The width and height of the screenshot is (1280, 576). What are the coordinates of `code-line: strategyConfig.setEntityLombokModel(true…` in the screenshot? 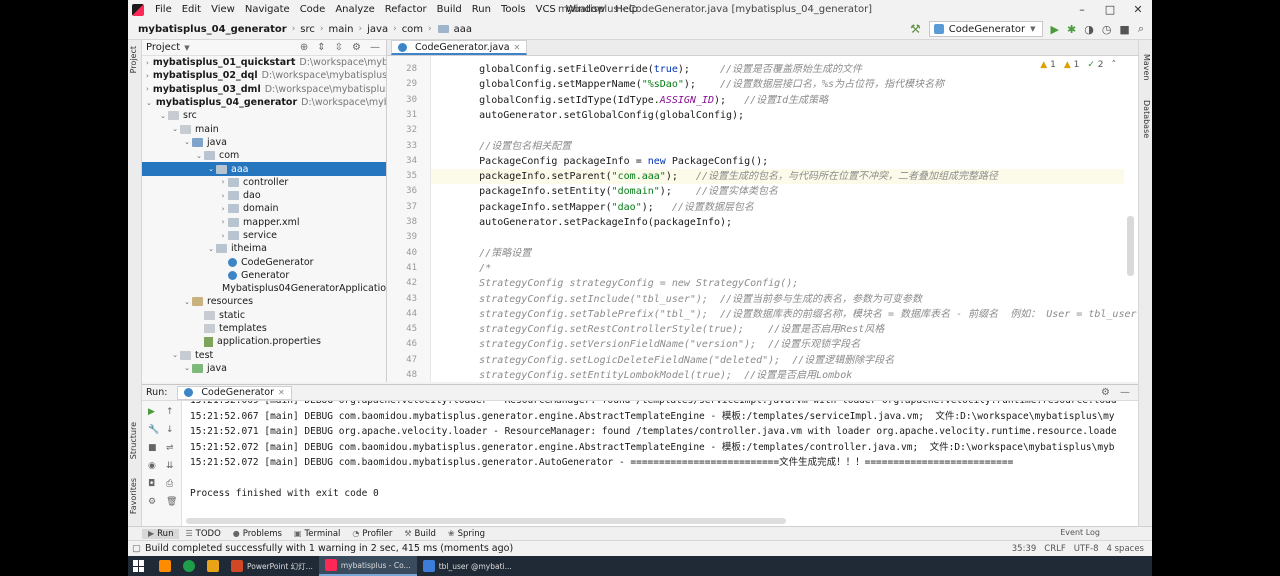 It's located at (641, 375).